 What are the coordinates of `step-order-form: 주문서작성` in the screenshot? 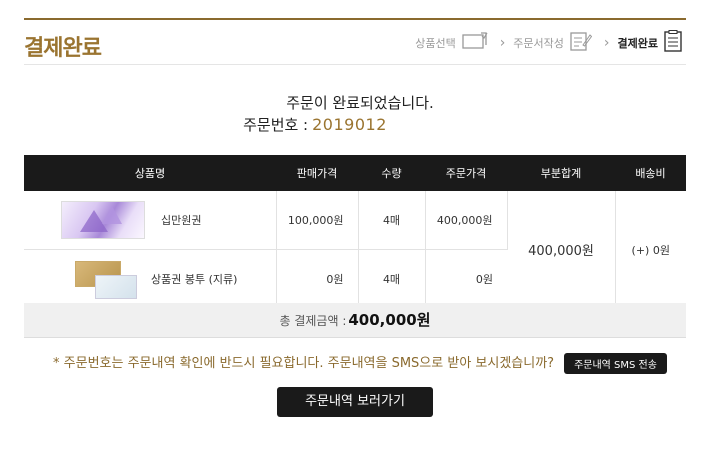 It's located at (554, 42).